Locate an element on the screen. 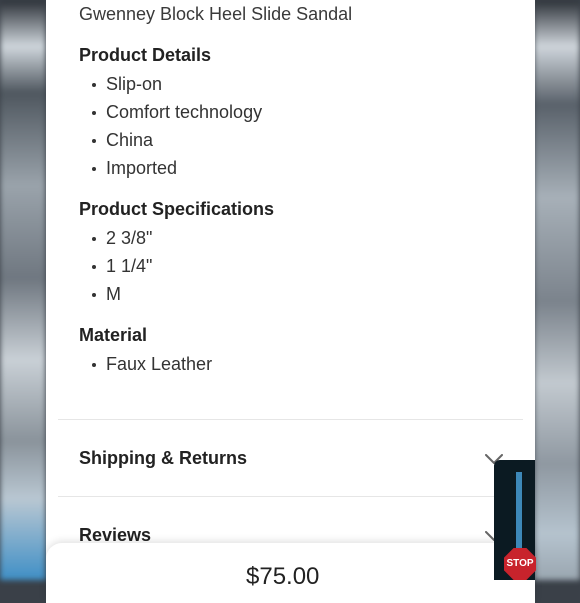 The width and height of the screenshot is (580, 603). shipping-returns-label: Shipping & Returns is located at coordinates (163, 458).